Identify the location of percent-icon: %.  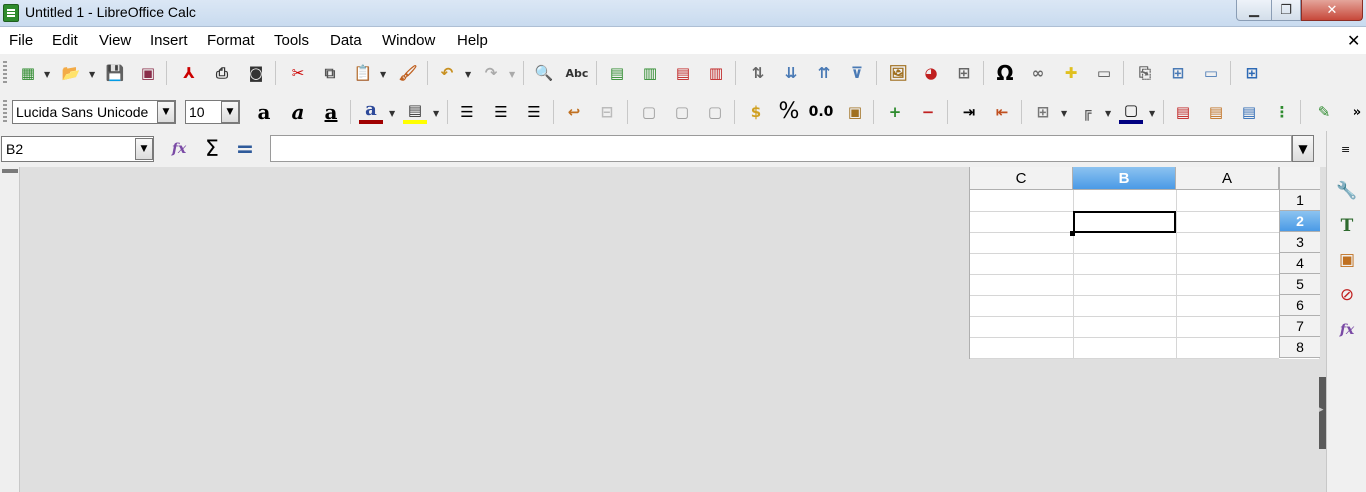
(789, 112).